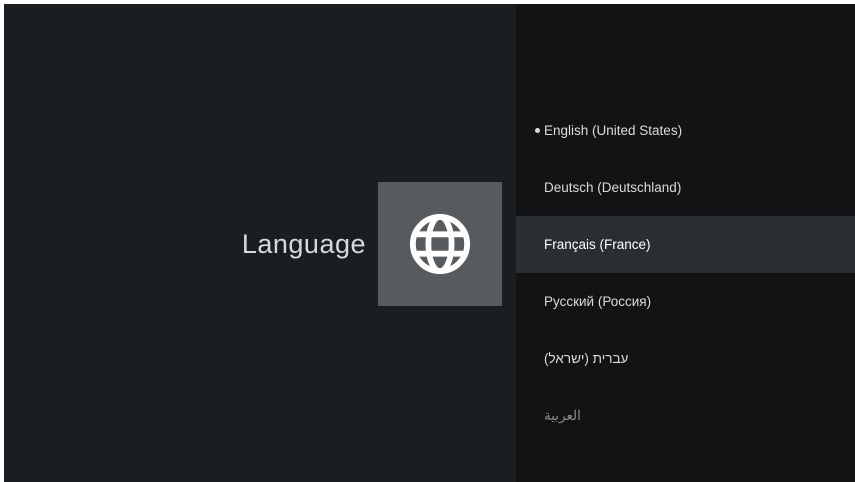 This screenshot has width=855, height=482. Describe the element at coordinates (685, 415) in the screenshot. I see `language-option-arabic: العربية` at that location.